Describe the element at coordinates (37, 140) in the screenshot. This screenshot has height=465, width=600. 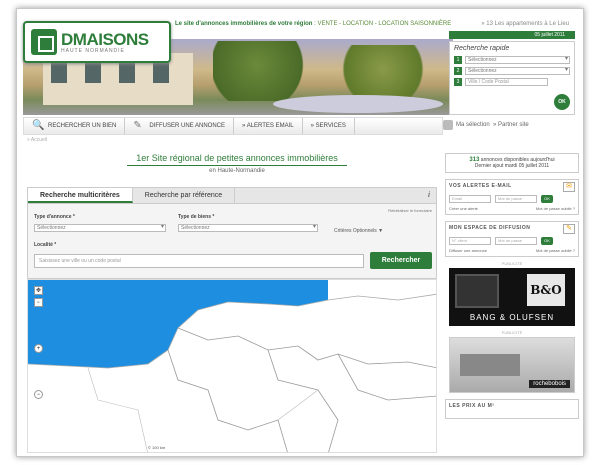
I see `breadcrumb: » Accueil` at that location.